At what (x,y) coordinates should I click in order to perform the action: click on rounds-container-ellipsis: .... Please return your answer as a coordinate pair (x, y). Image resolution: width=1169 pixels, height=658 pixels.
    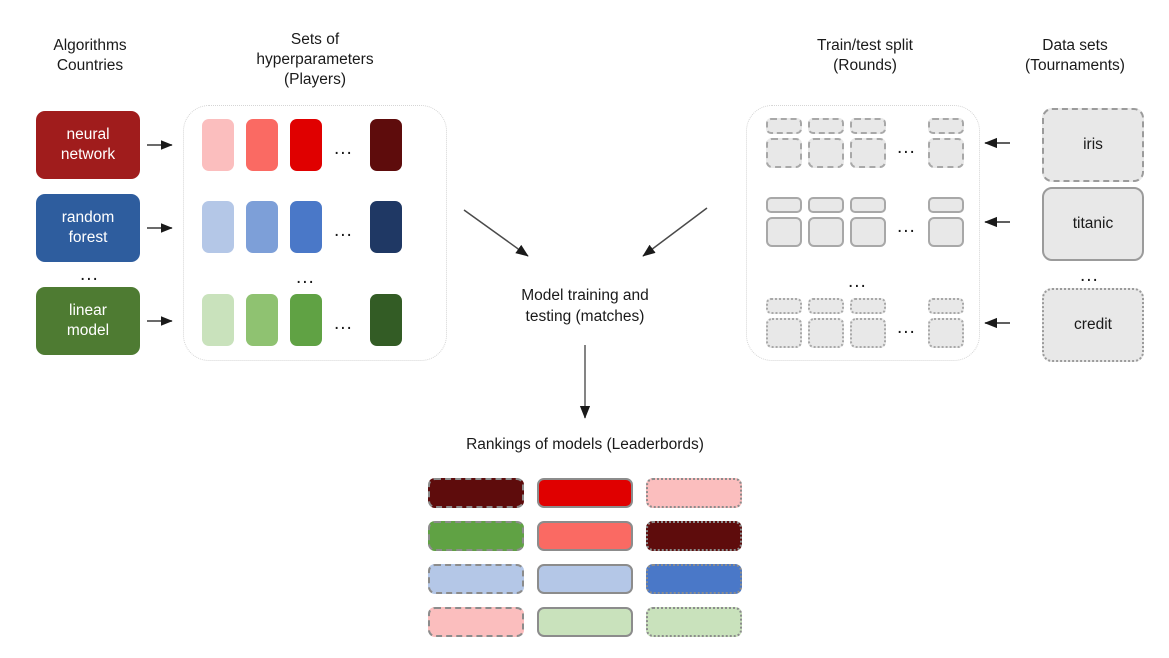
    Looking at the image, I should click on (857, 281).